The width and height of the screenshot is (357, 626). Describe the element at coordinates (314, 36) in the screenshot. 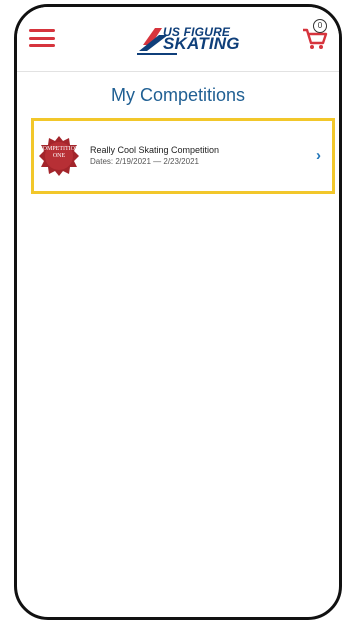

I see `cart-button: 0` at that location.